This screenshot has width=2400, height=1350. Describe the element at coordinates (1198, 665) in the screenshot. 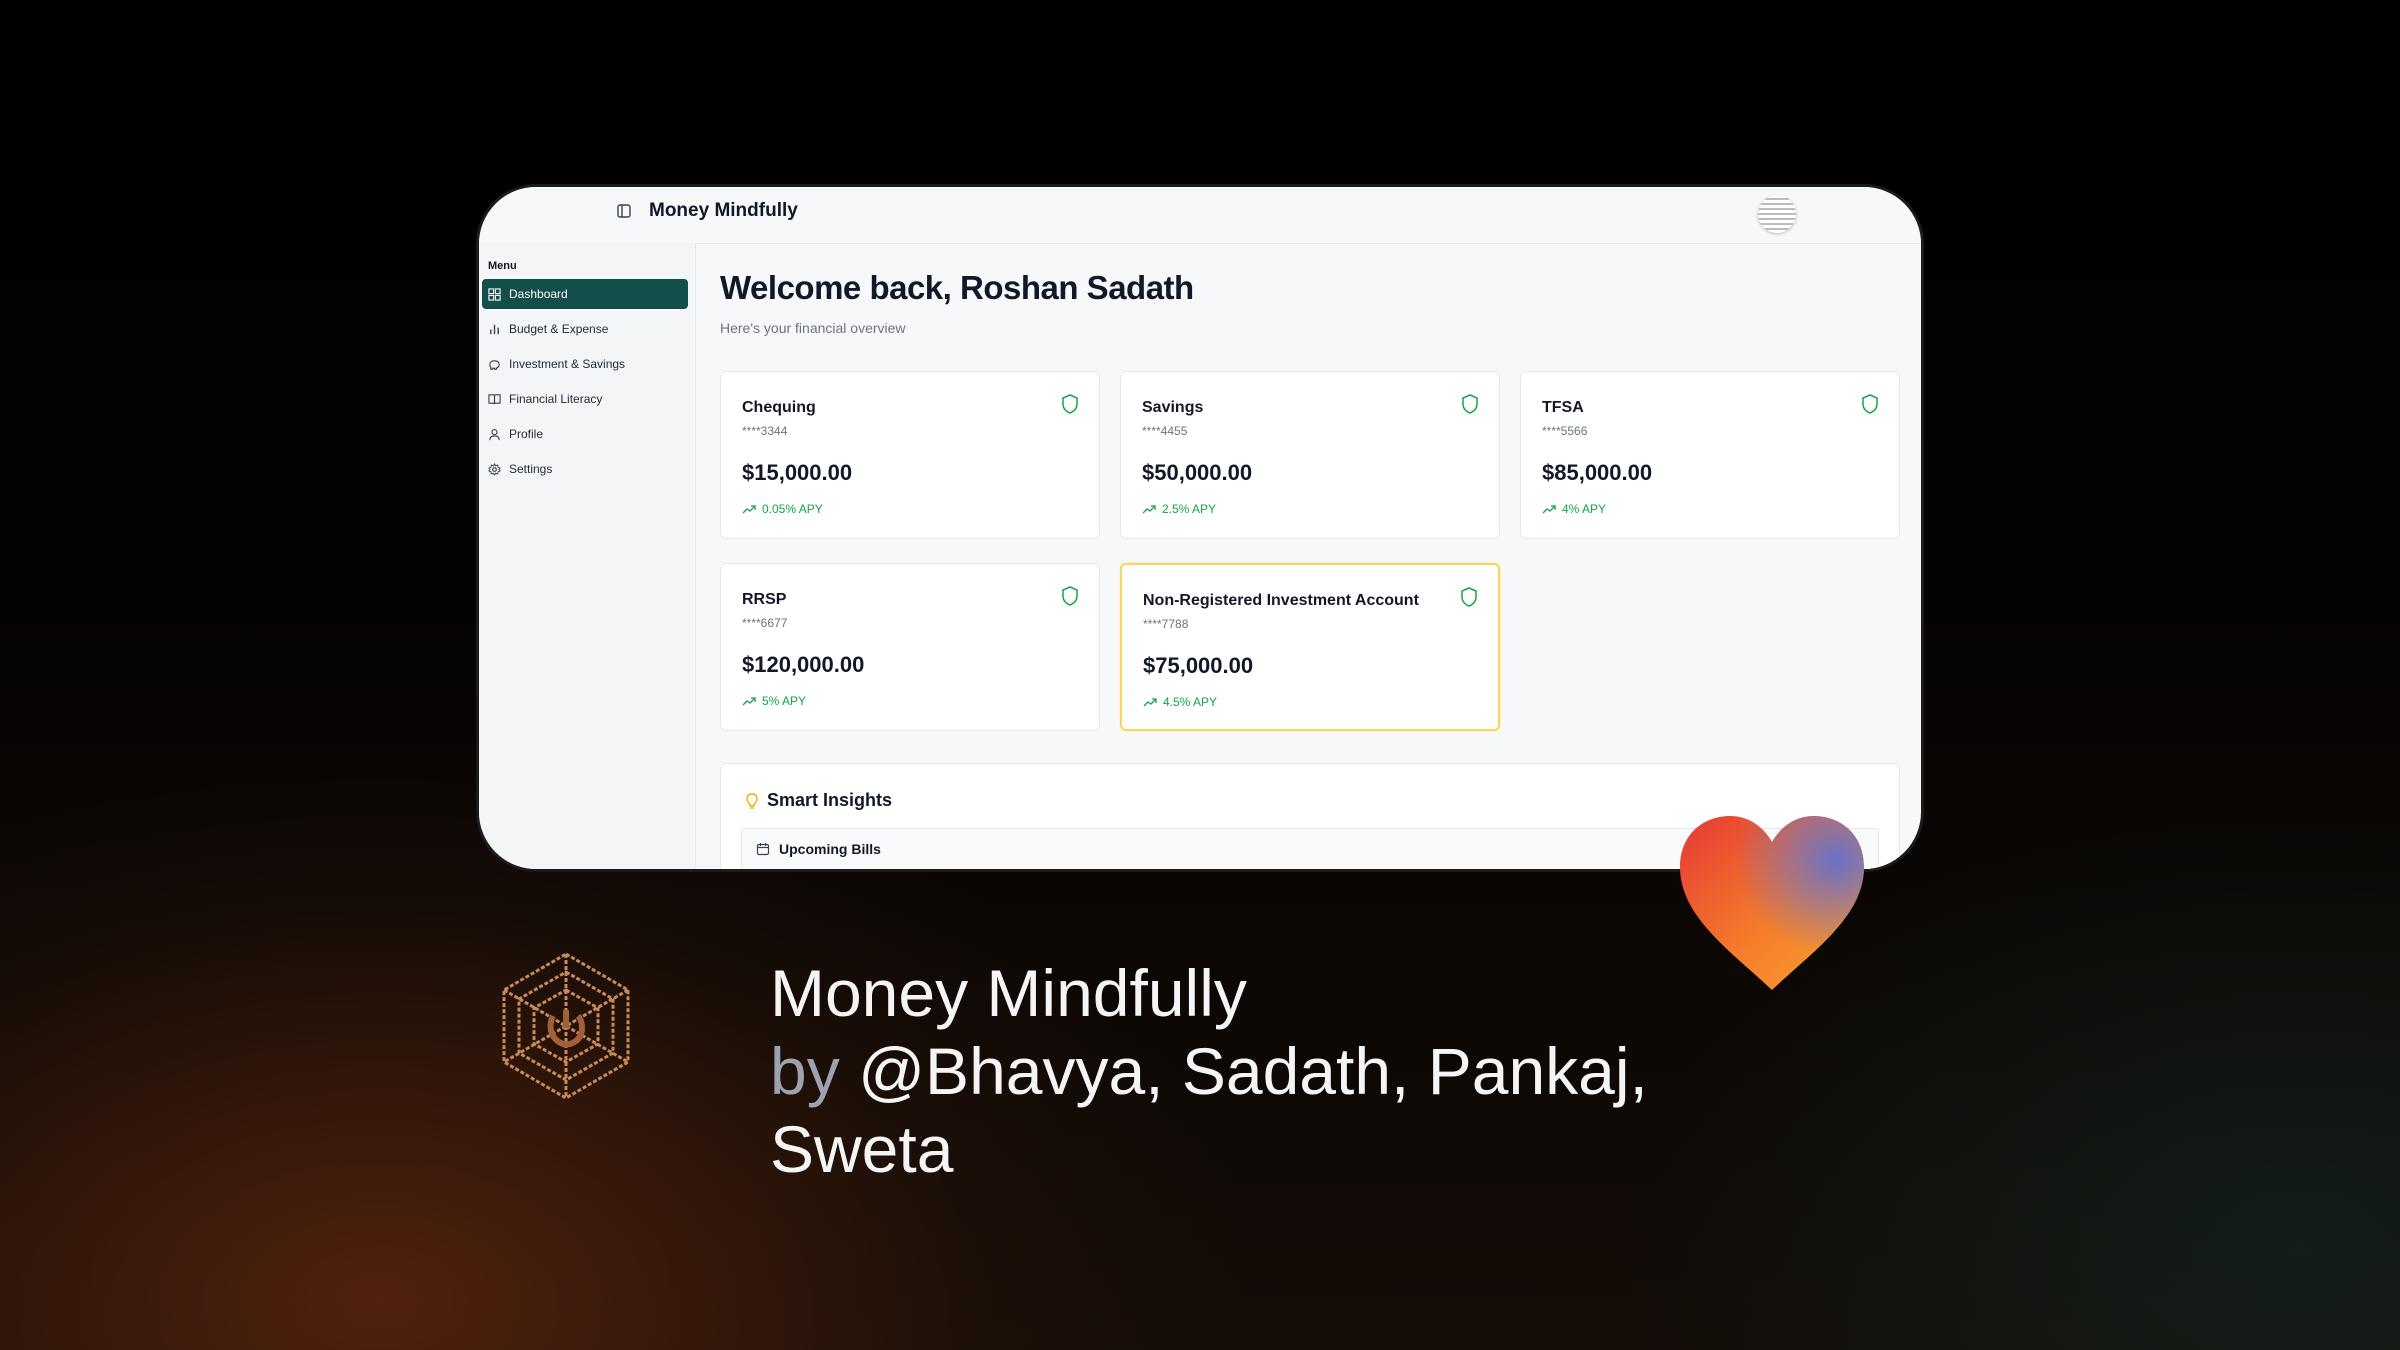

I see `account-balance: $75,000.00` at that location.